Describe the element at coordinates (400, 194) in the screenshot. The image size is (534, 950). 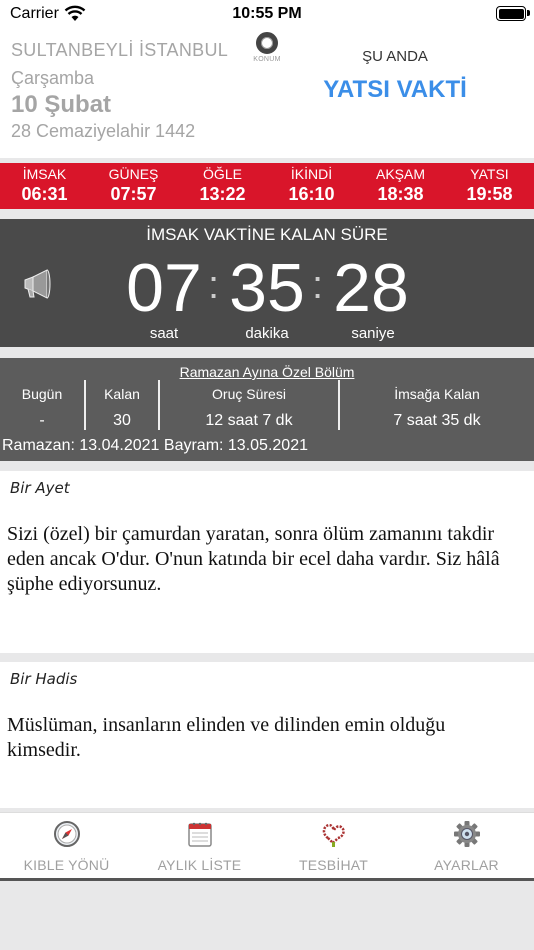
I see `prayer-time: 18:38` at that location.